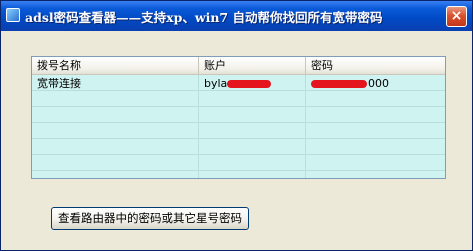  I want to click on list-header: 拨号名称 账户 密码, so click(238, 66).